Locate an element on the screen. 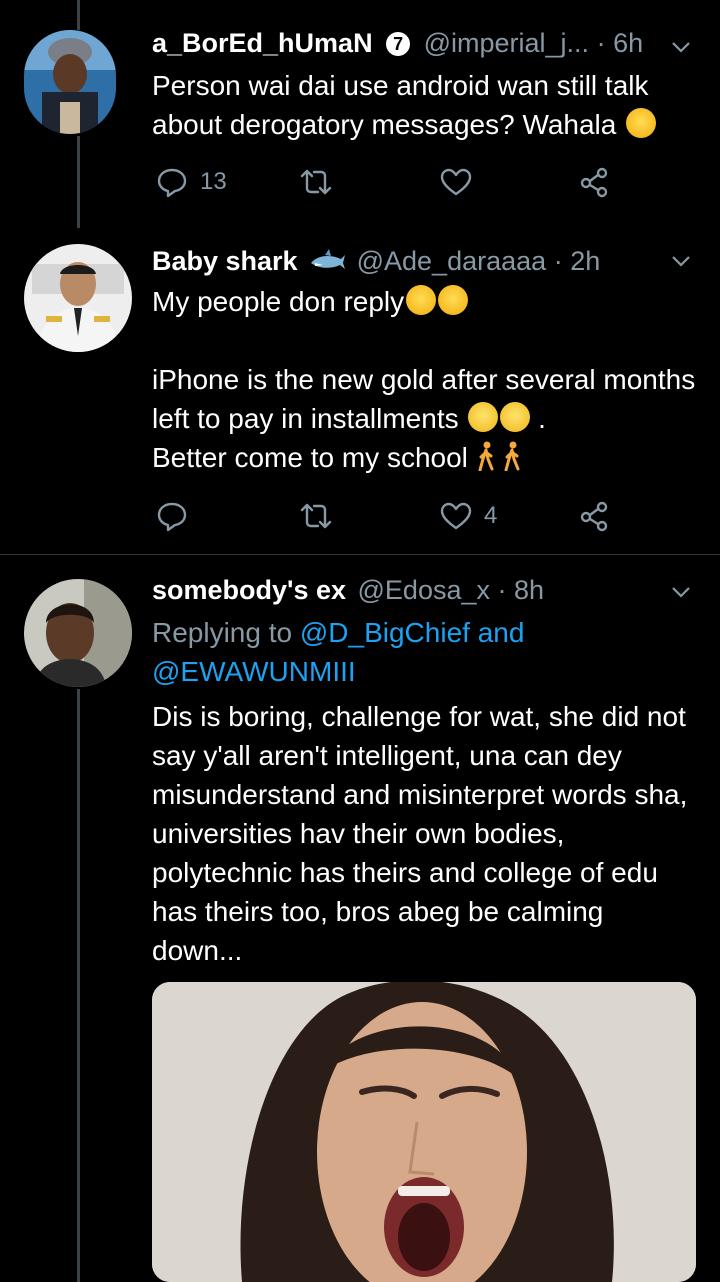 Image resolution: width=720 pixels, height=1282 pixels. tweet-actions: 13 is located at coordinates (387, 182).